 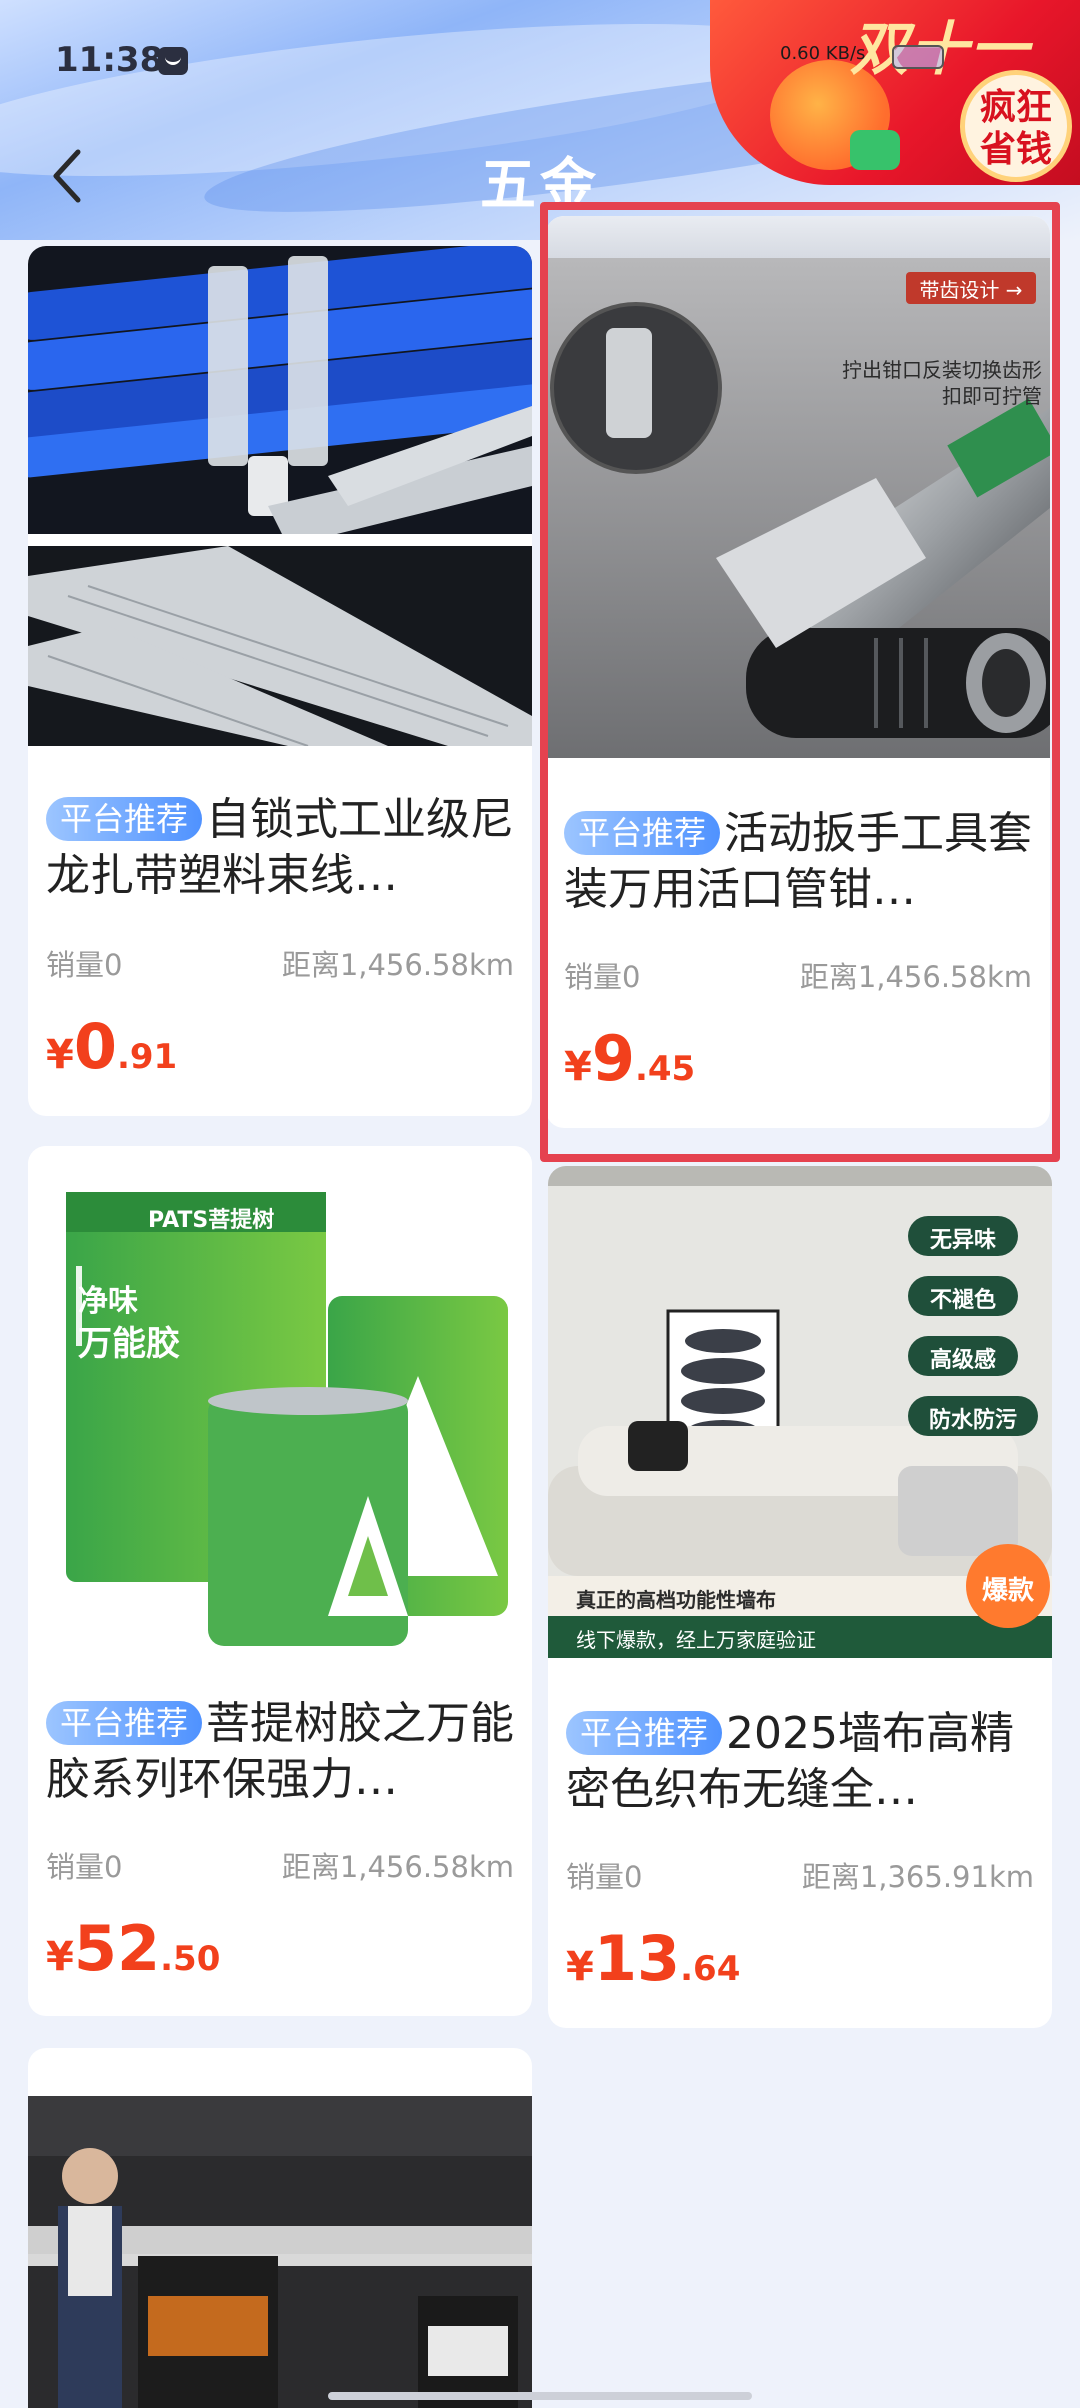 I want to click on image-product-line2: 万能胶, so click(x=129, y=1344).